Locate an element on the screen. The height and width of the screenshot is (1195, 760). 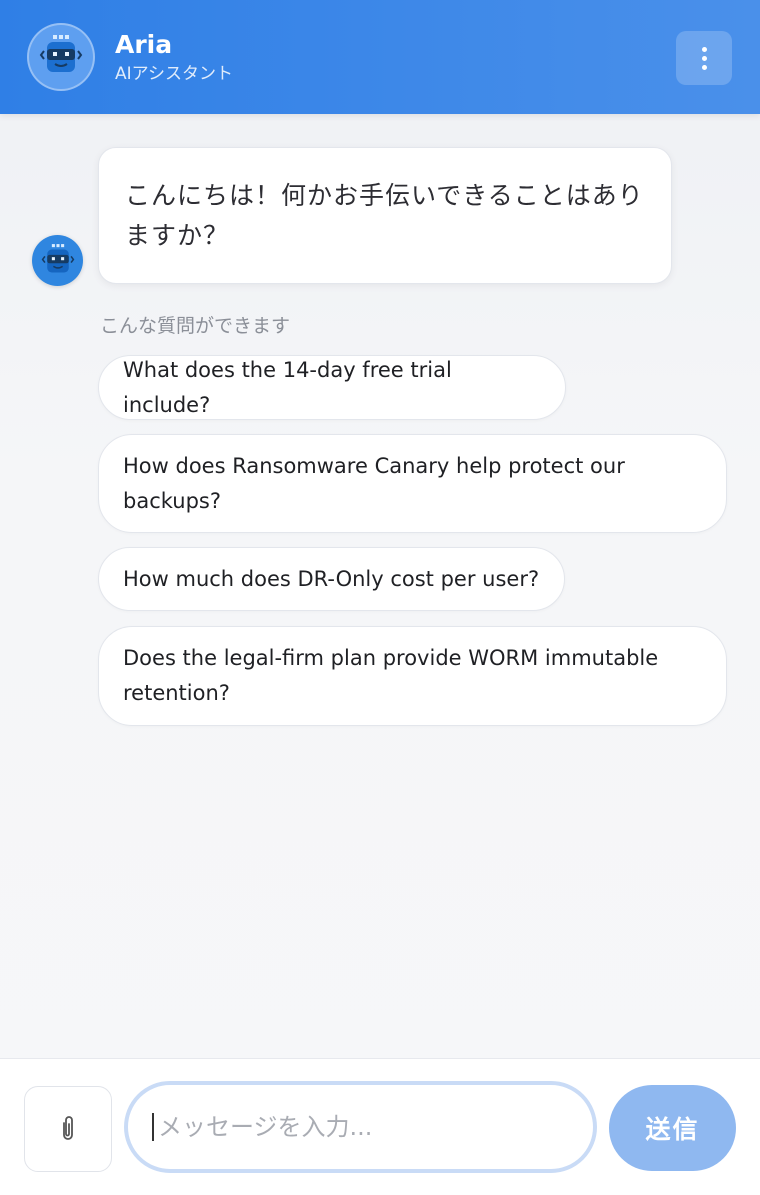
suggestion-chip: What does the 14-day free trial include? is located at coordinates (332, 387).